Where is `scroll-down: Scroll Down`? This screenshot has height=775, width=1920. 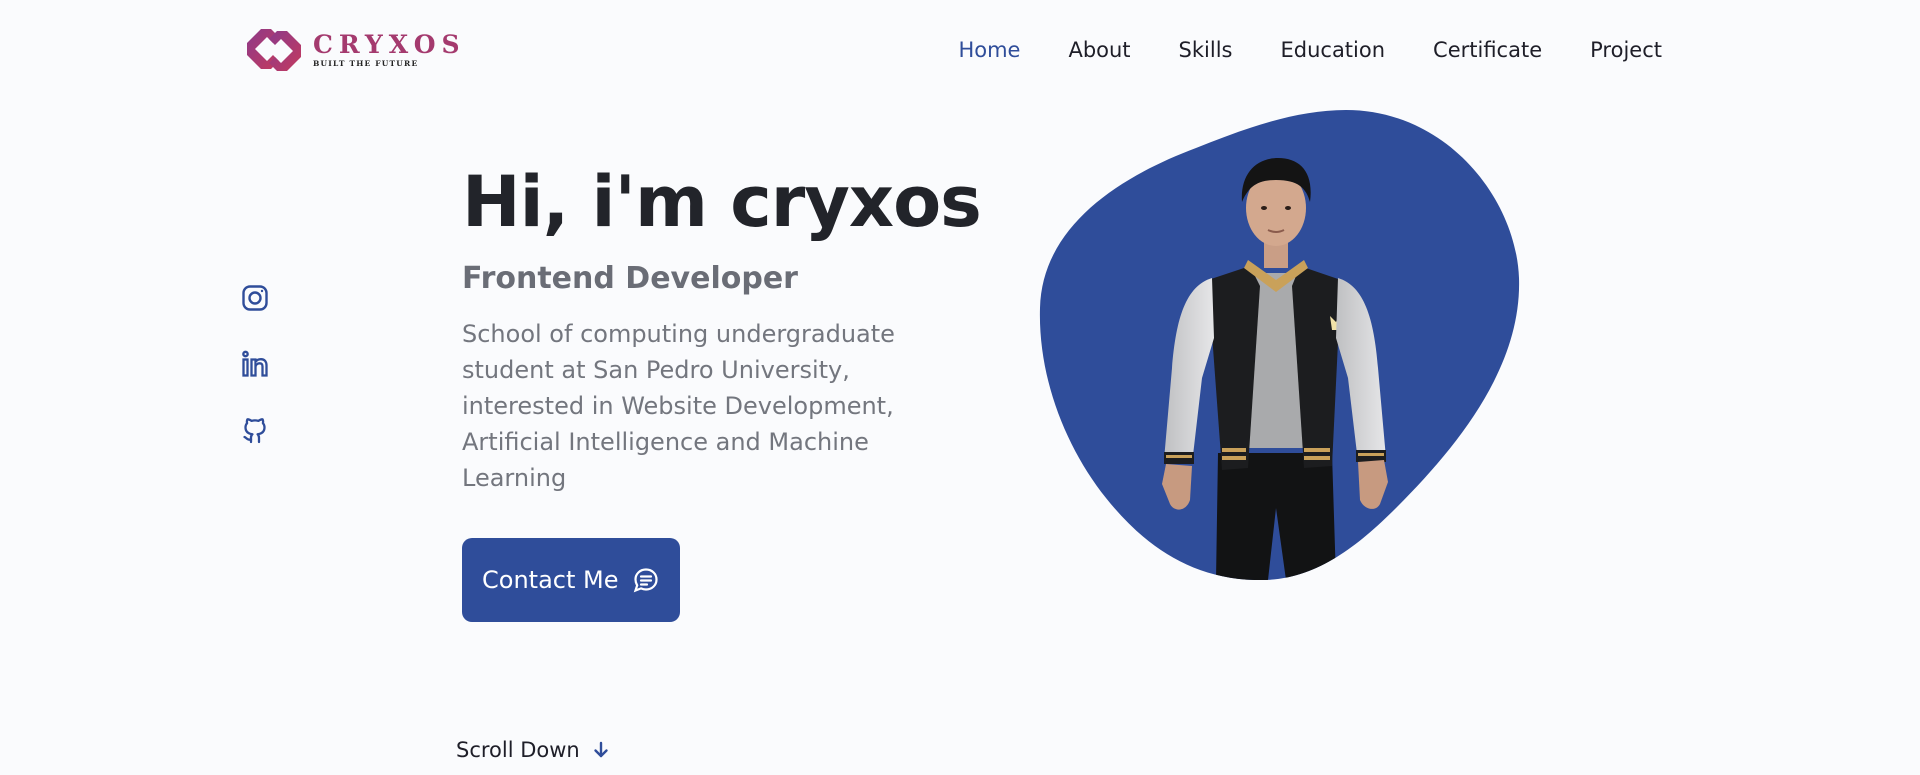
scroll-down: Scroll Down is located at coordinates (534, 750).